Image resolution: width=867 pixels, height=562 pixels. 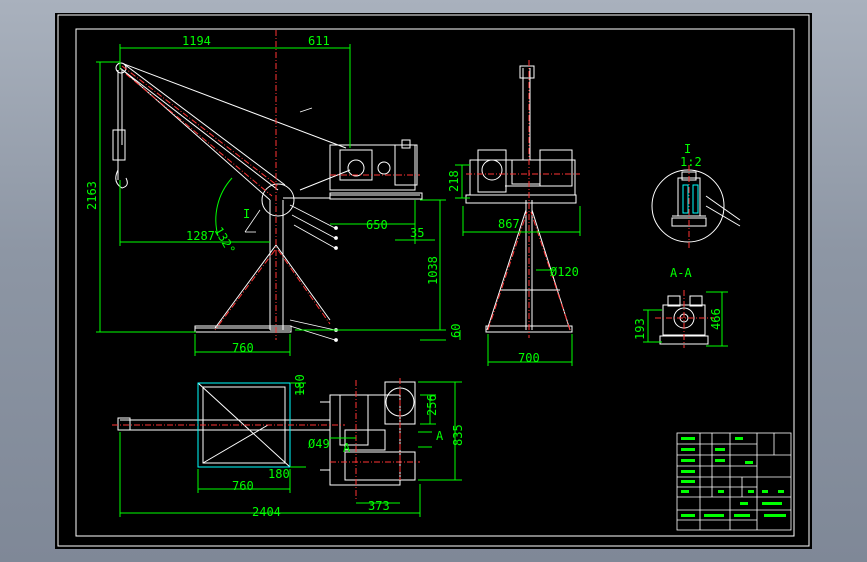 I want to click on dim-d49: Ø49, so click(x=319, y=444).